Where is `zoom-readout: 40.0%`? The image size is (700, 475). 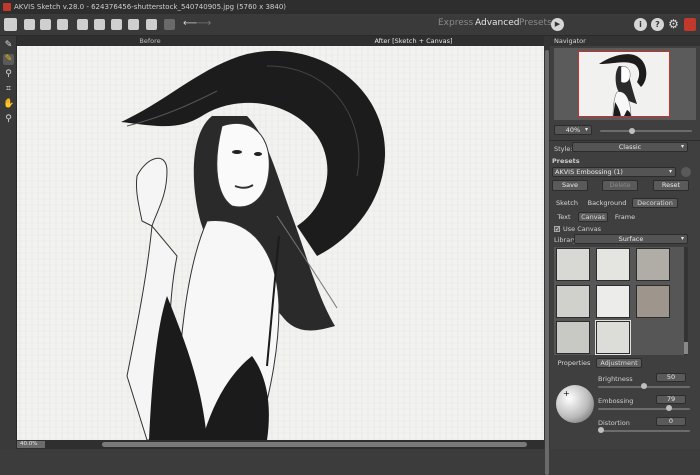 zoom-readout: 40.0% is located at coordinates (31, 444).